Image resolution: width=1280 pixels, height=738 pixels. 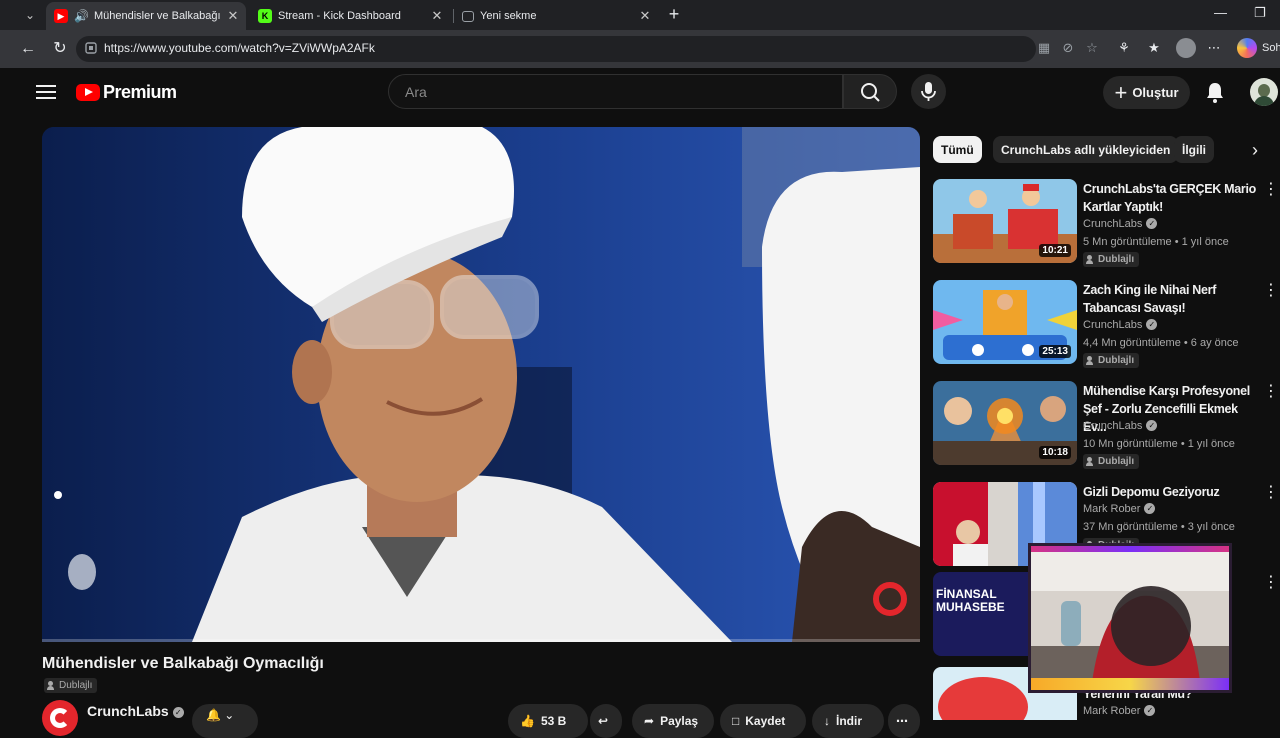 What do you see at coordinates (763, 721) in the screenshot?
I see `save-button: □ Kaydet` at bounding box center [763, 721].